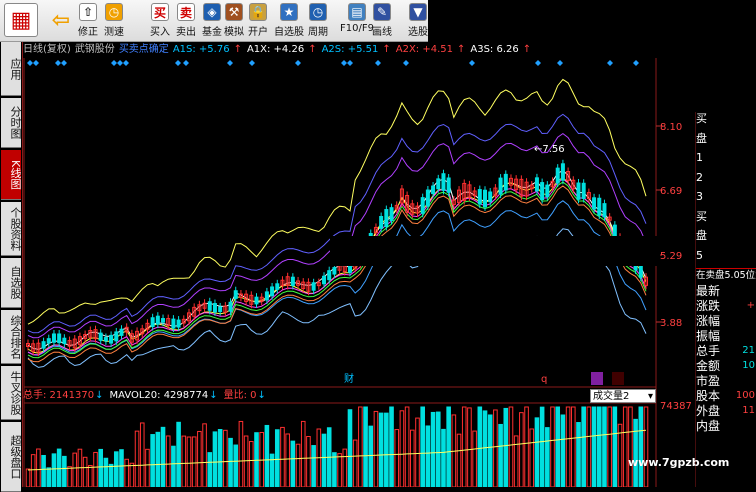 The height and width of the screenshot is (492, 756). Describe the element at coordinates (88, 32) in the screenshot. I see `toolbar-label: 修正` at that location.